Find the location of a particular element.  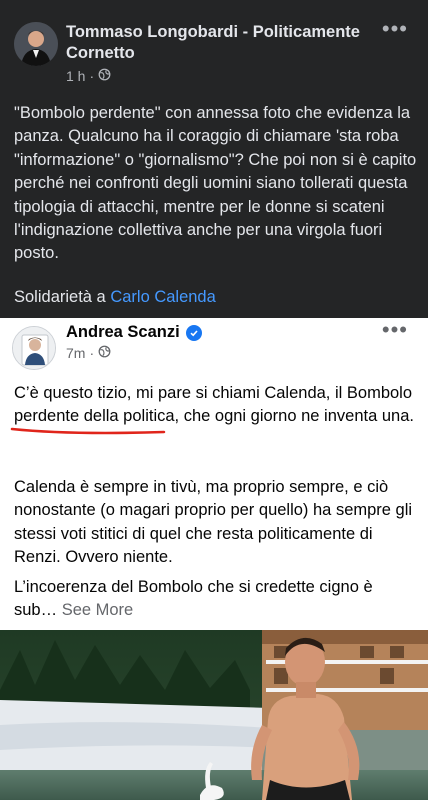

shared-author-name: Andrea Scanzi is located at coordinates (123, 332).